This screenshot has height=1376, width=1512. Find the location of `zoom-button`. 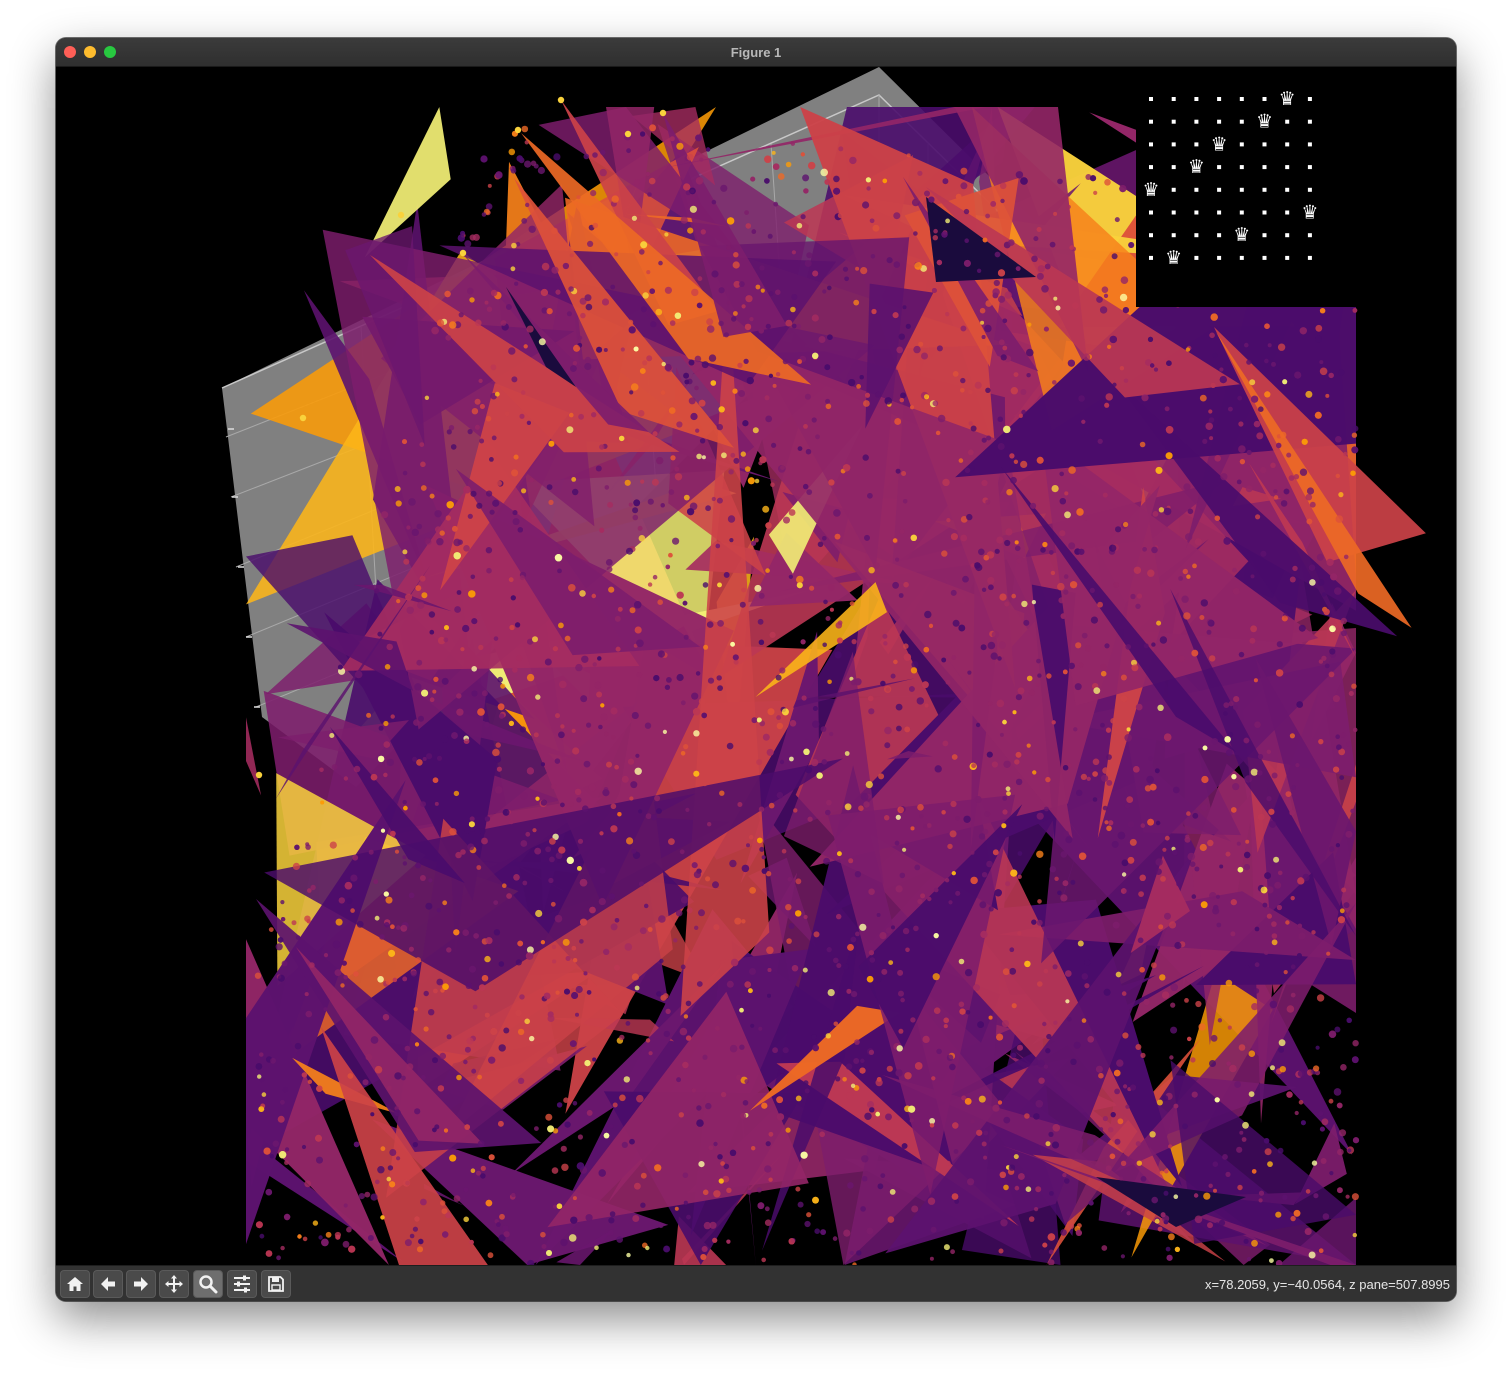

zoom-button is located at coordinates (208, 1284).